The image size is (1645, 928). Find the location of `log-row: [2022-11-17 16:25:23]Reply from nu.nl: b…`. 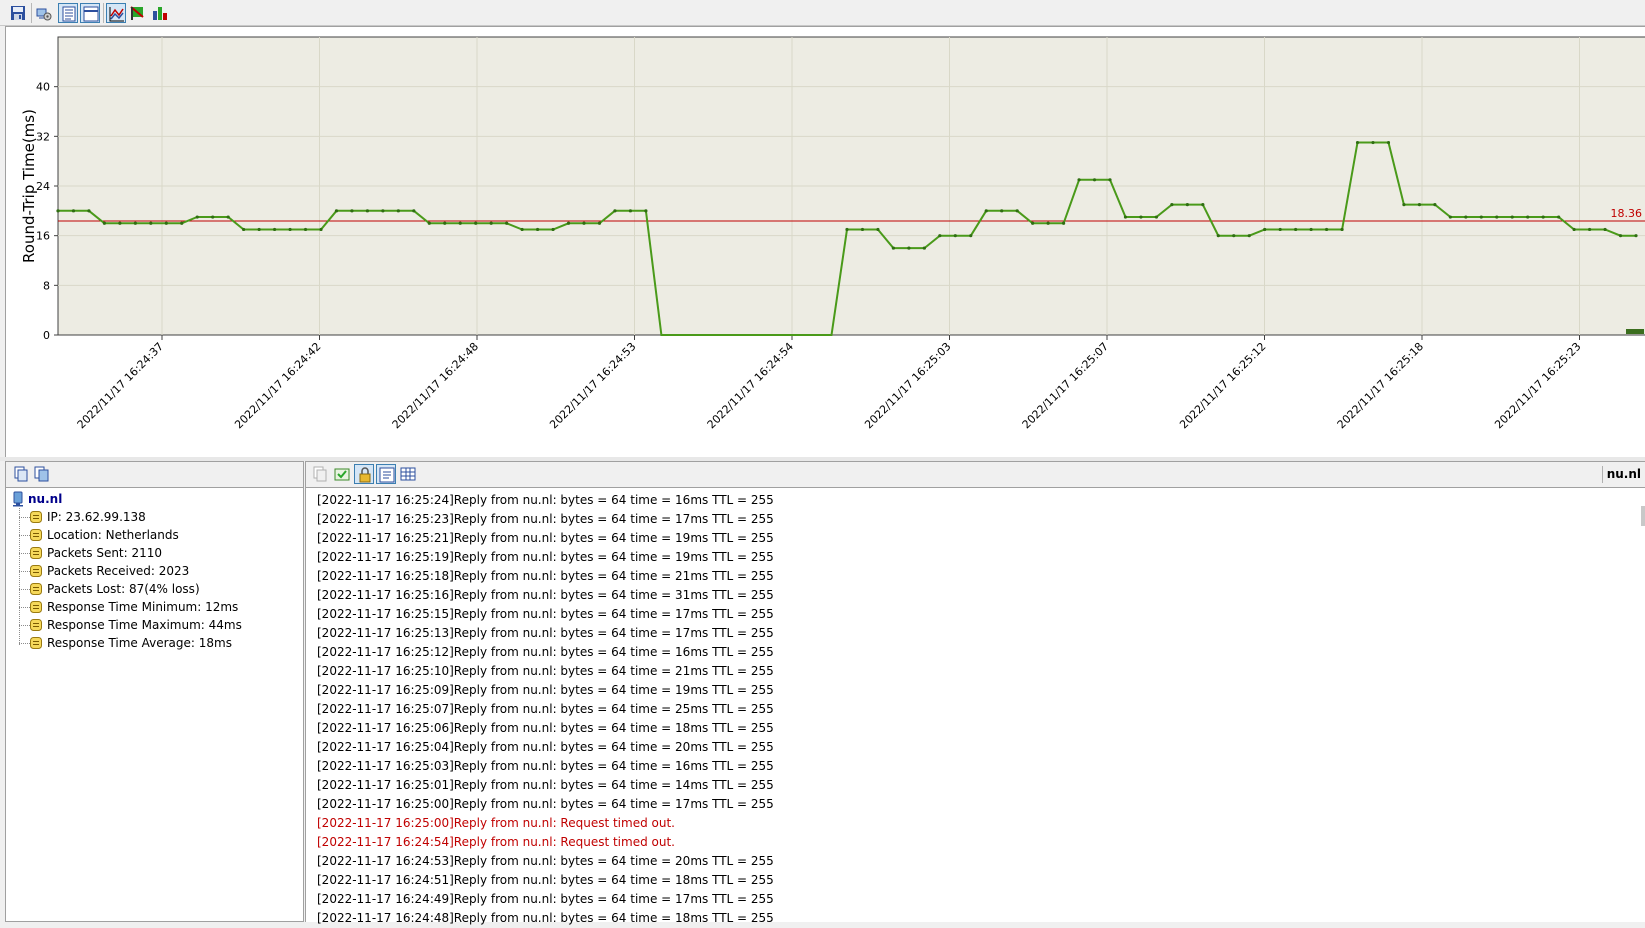

log-row: [2022-11-17 16:25:23]Reply from nu.nl: b… is located at coordinates (975, 519).